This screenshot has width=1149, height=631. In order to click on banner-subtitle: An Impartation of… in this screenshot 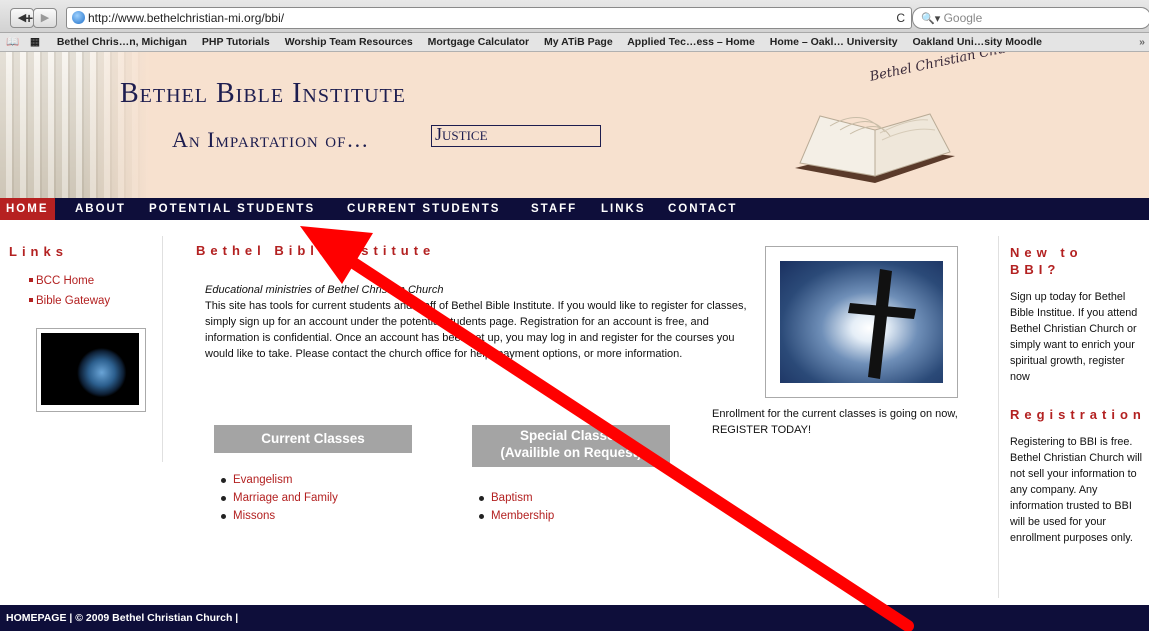, I will do `click(271, 139)`.